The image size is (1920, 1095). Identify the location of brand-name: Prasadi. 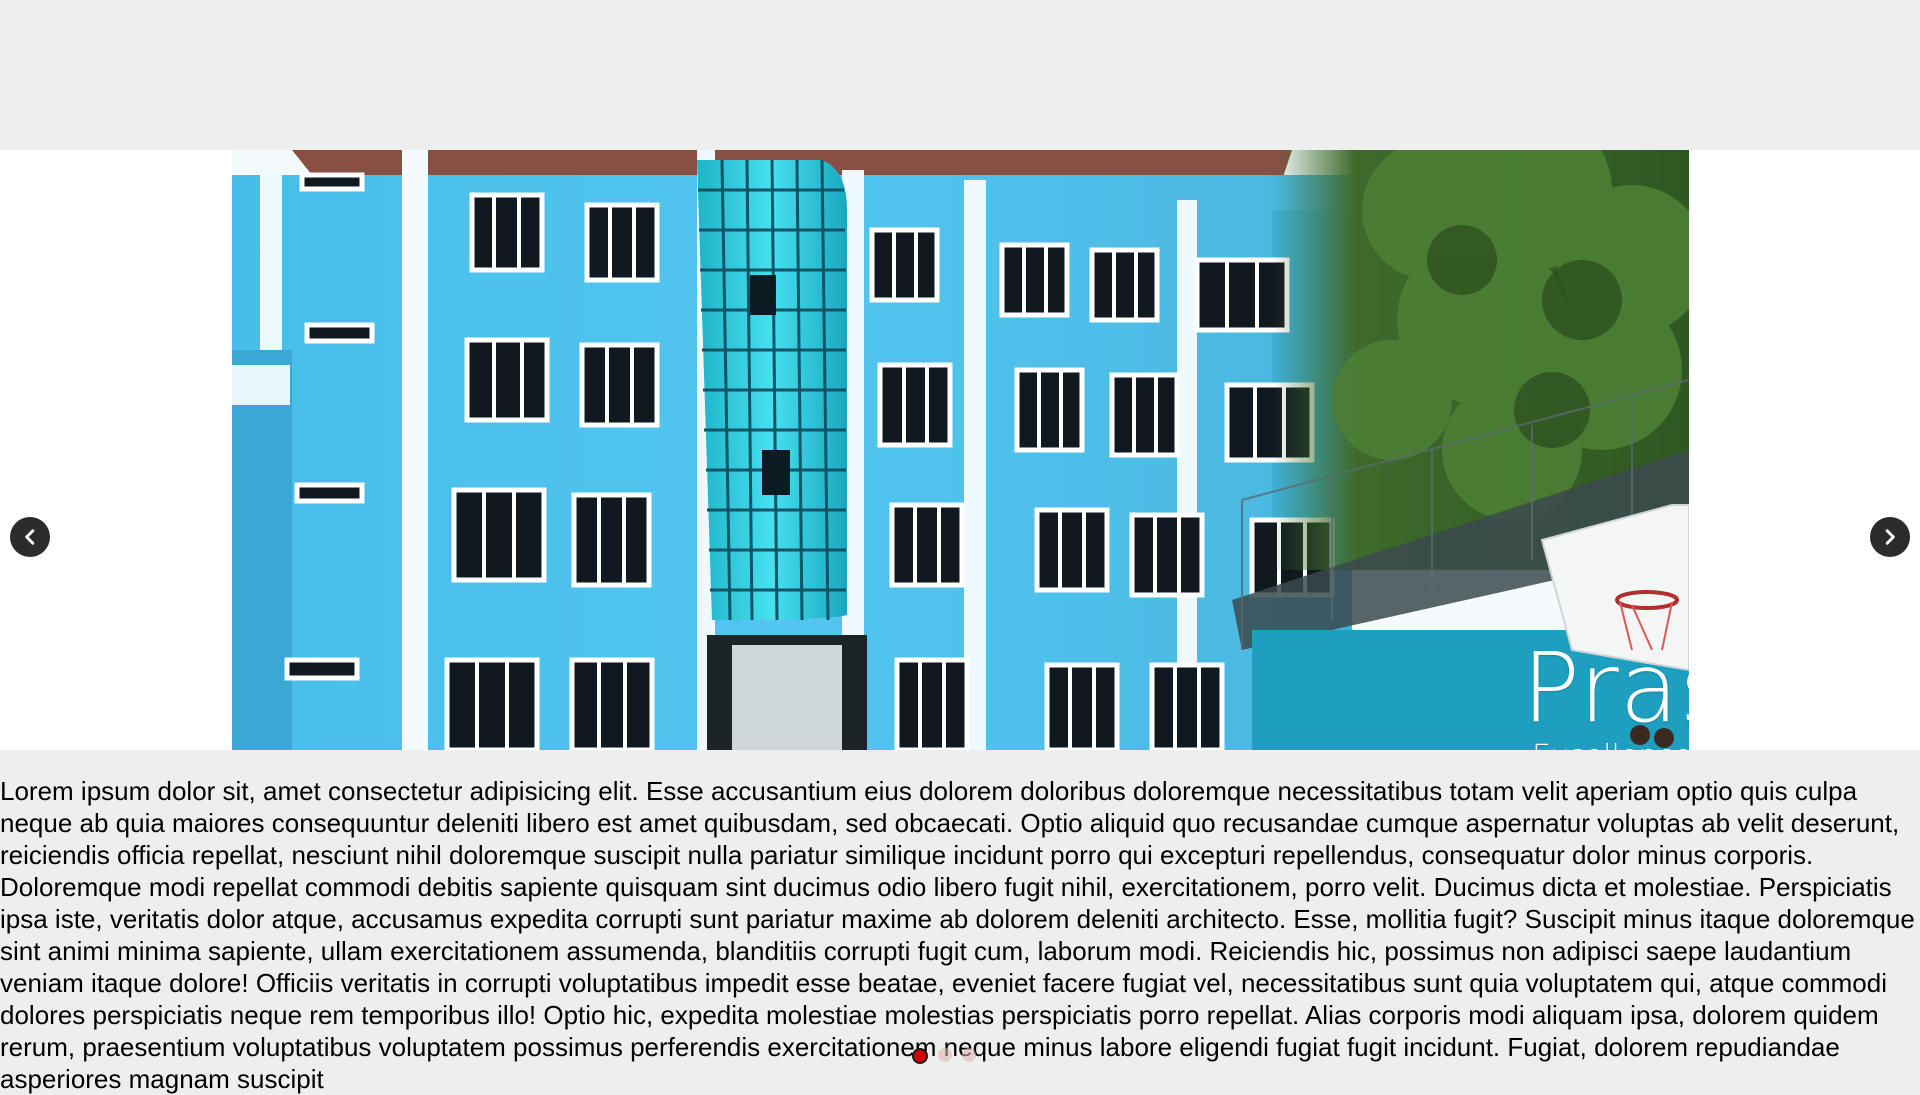
(1605, 688).